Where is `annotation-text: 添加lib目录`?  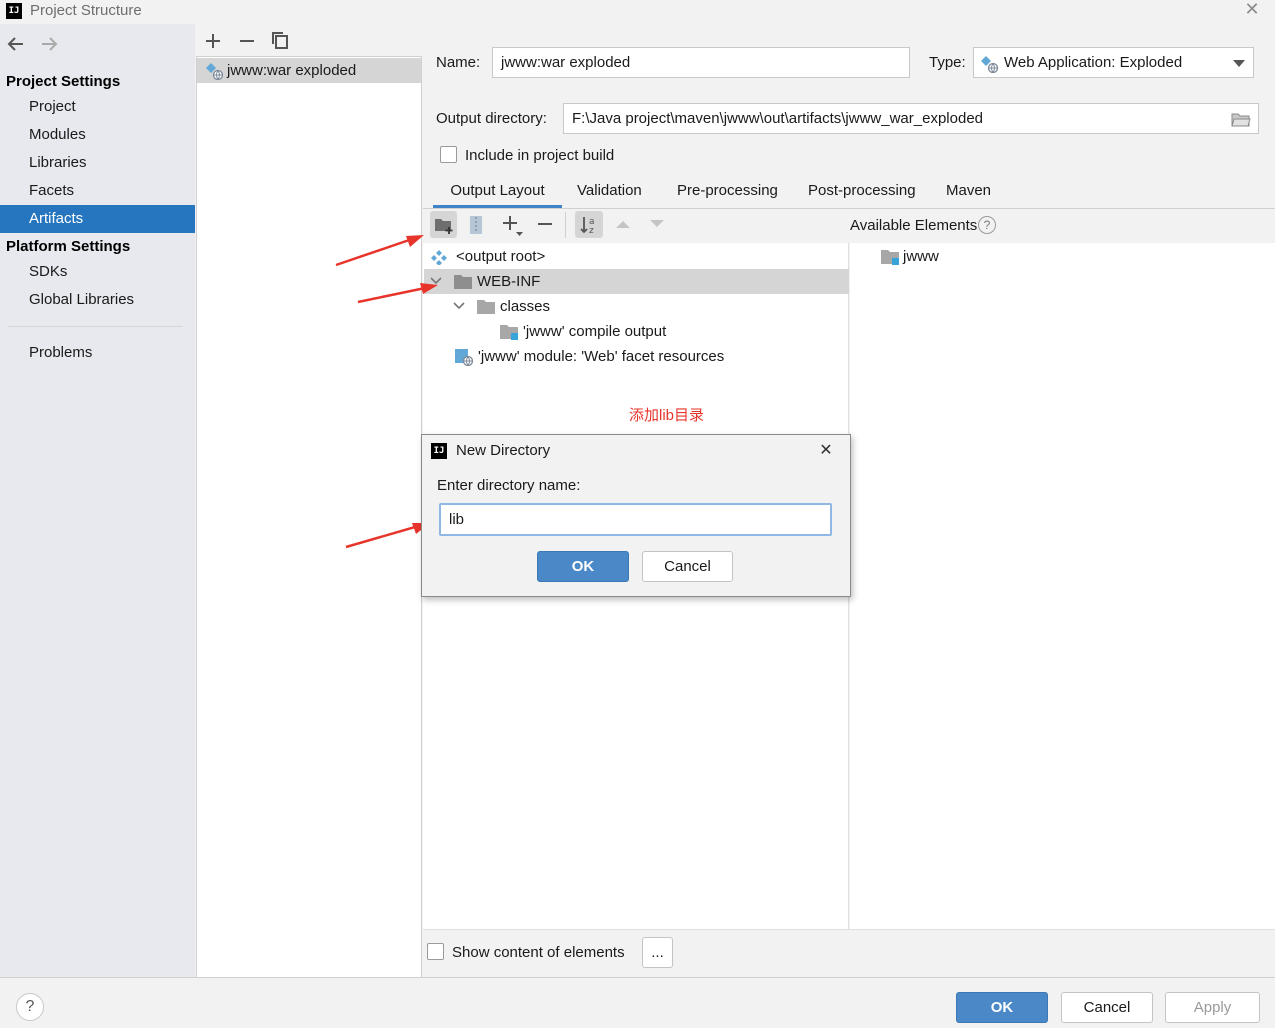
annotation-text: 添加lib目录 is located at coordinates (667, 415).